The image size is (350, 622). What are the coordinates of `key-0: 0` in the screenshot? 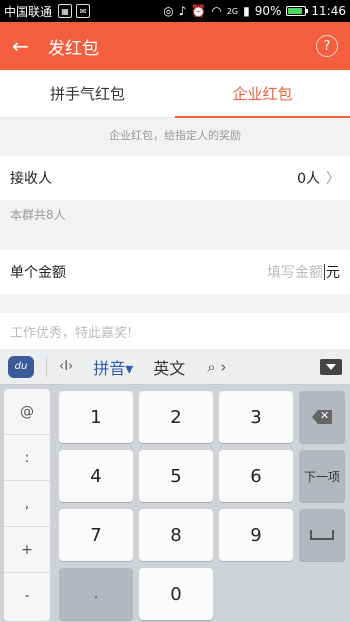 It's located at (176, 594).